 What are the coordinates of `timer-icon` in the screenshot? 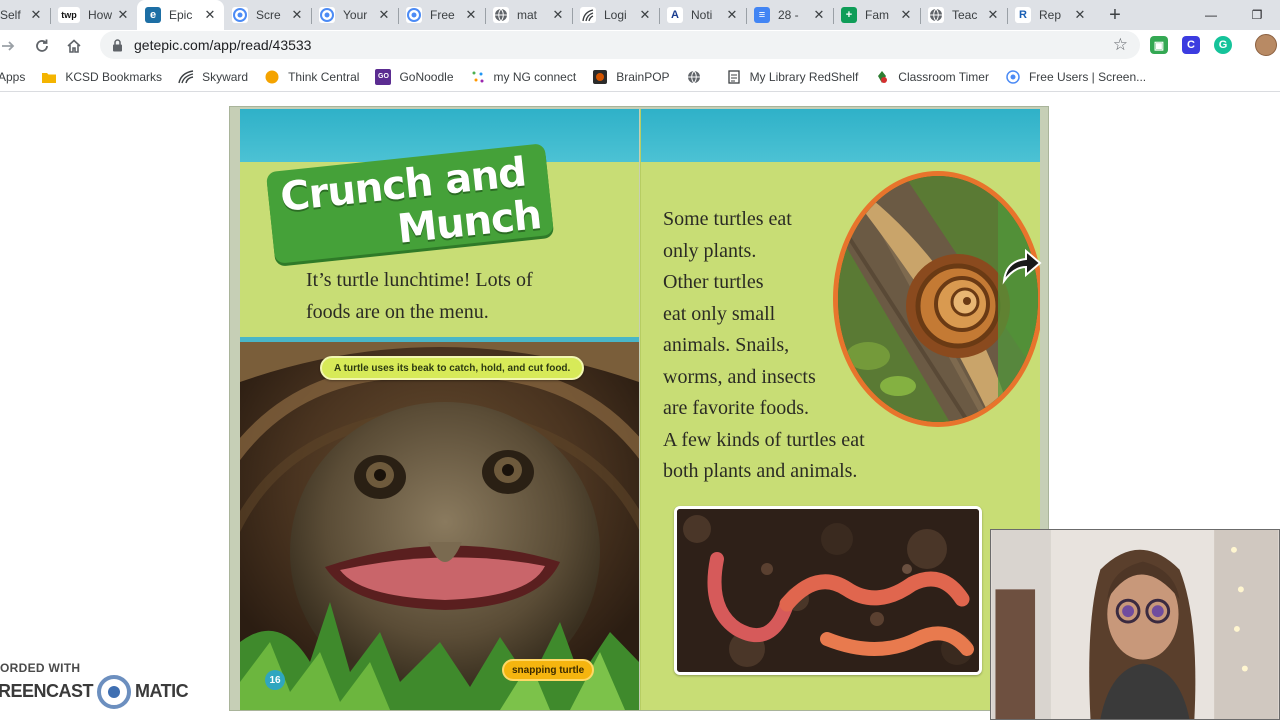 It's located at (882, 77).